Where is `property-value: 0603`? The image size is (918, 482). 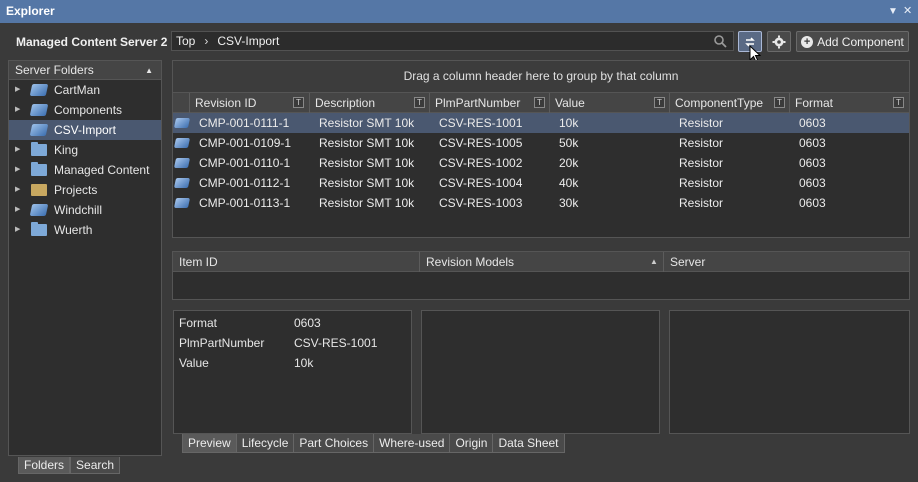
property-value: 0603 is located at coordinates (307, 323).